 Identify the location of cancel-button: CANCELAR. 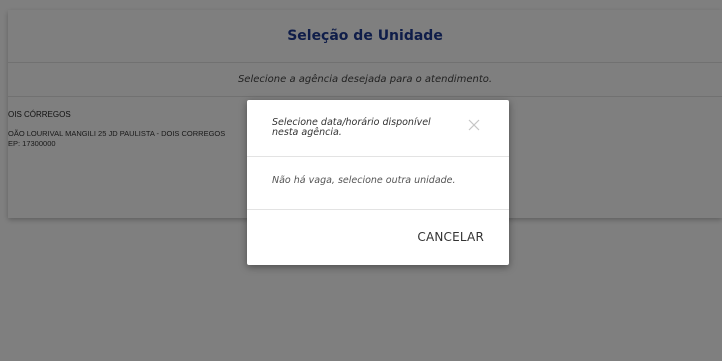
(450, 237).